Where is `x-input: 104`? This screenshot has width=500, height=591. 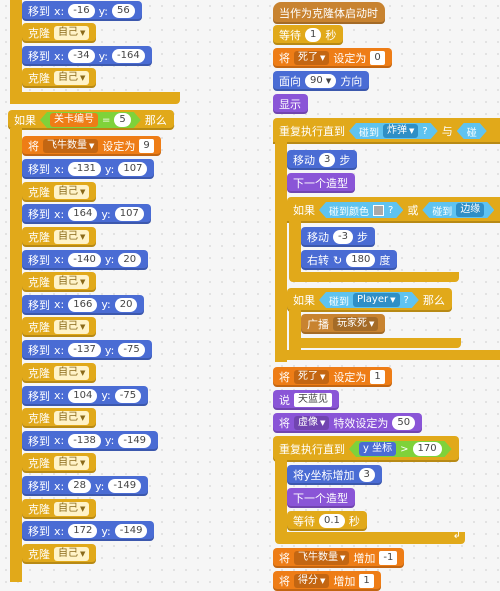 x-input: 104 is located at coordinates (83, 395).